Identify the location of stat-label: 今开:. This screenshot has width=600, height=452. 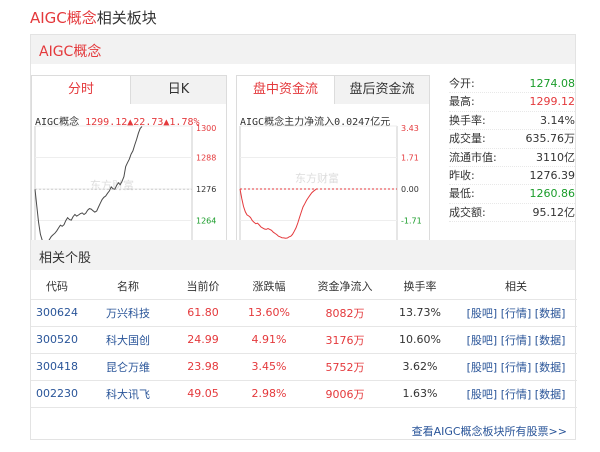
(462, 83).